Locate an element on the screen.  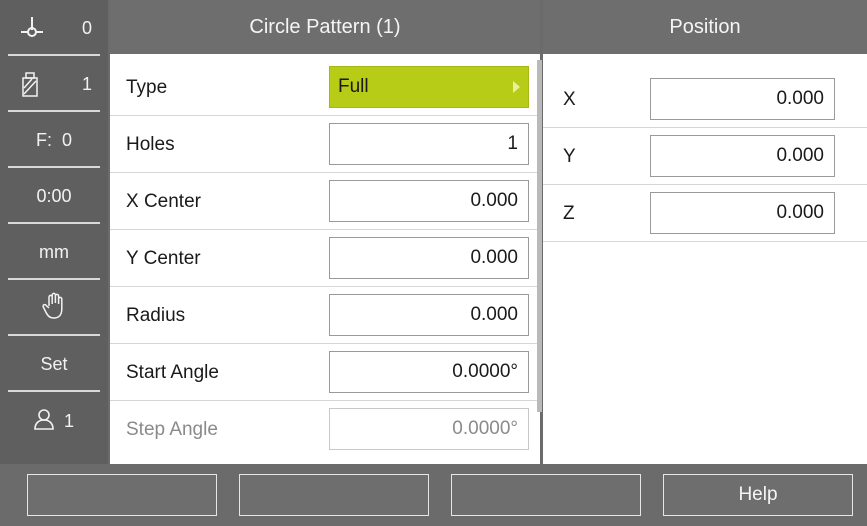
axis-x-label: X is located at coordinates (569, 99).